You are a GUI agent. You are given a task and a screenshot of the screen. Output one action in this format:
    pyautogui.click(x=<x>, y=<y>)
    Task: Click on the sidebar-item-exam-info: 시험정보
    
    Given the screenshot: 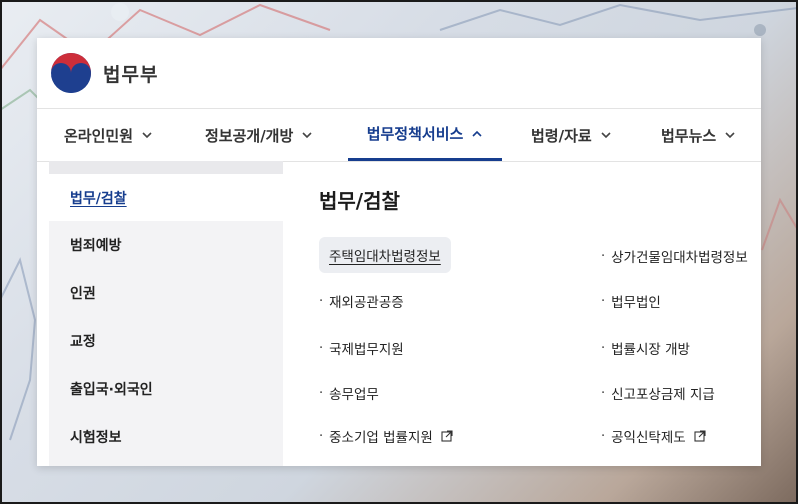 What is the action you would take?
    pyautogui.click(x=166, y=436)
    